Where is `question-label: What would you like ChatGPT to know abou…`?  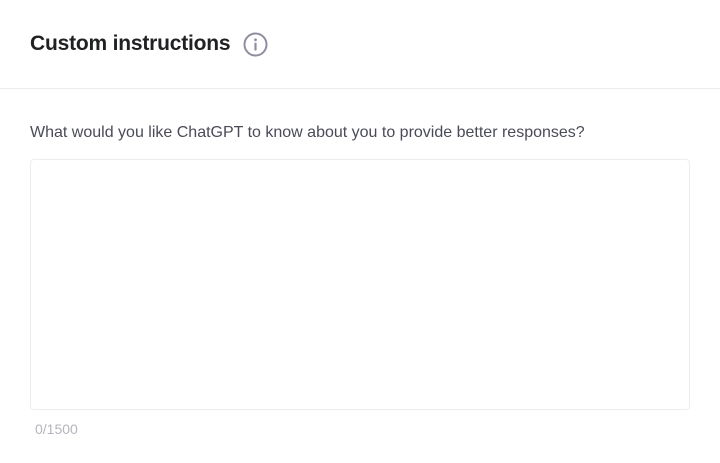 question-label: What would you like ChatGPT to know abou… is located at coordinates (307, 132).